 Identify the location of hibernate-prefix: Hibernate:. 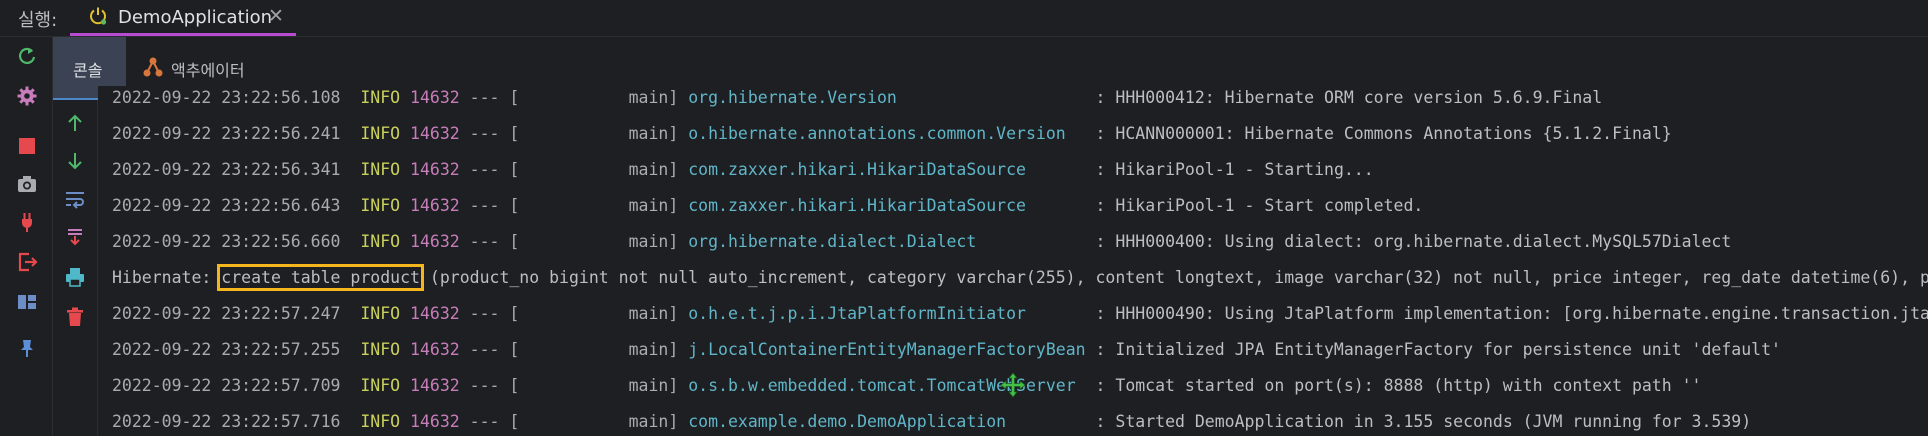
(167, 277).